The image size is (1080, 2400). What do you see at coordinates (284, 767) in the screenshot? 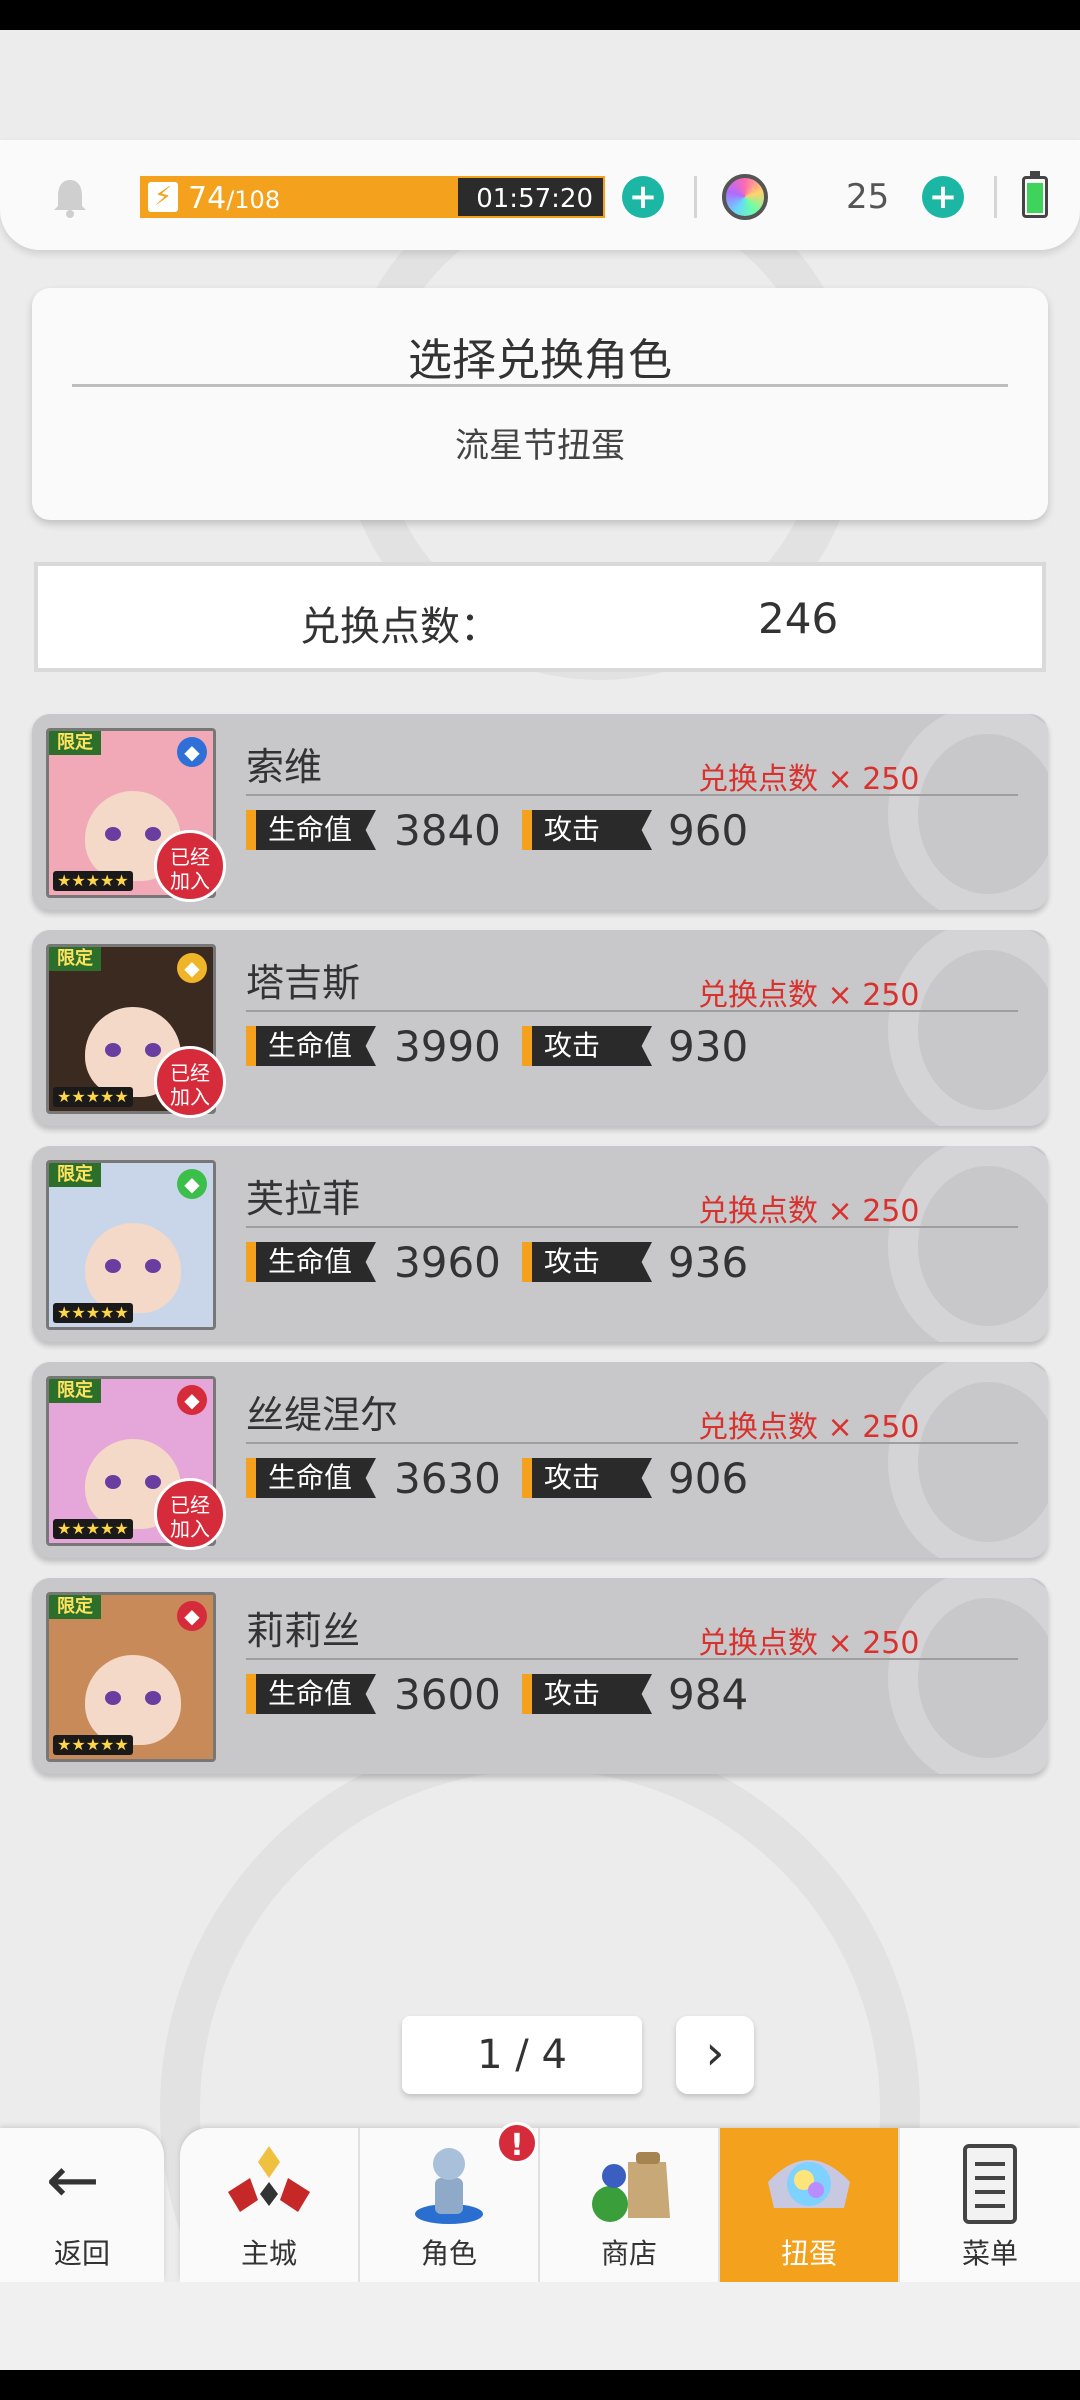
I see `character-name: 索维` at bounding box center [284, 767].